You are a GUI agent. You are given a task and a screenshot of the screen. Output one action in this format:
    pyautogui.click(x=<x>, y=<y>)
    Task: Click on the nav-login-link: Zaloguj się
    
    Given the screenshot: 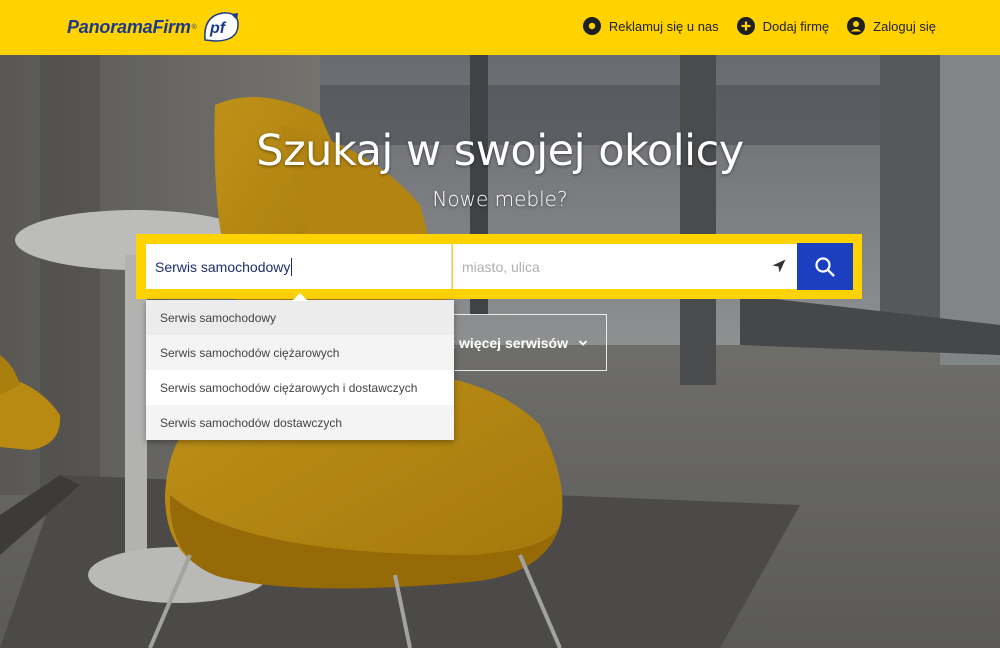 What is the action you would take?
    pyautogui.click(x=891, y=26)
    